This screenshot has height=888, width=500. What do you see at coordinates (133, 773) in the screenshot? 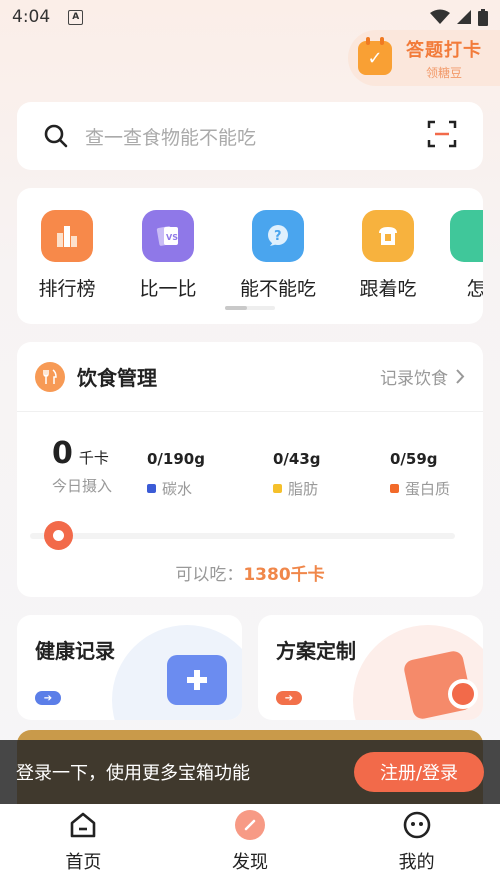
I see `login-prompt-text: 登录一下，使用更多宝箱功能` at bounding box center [133, 773].